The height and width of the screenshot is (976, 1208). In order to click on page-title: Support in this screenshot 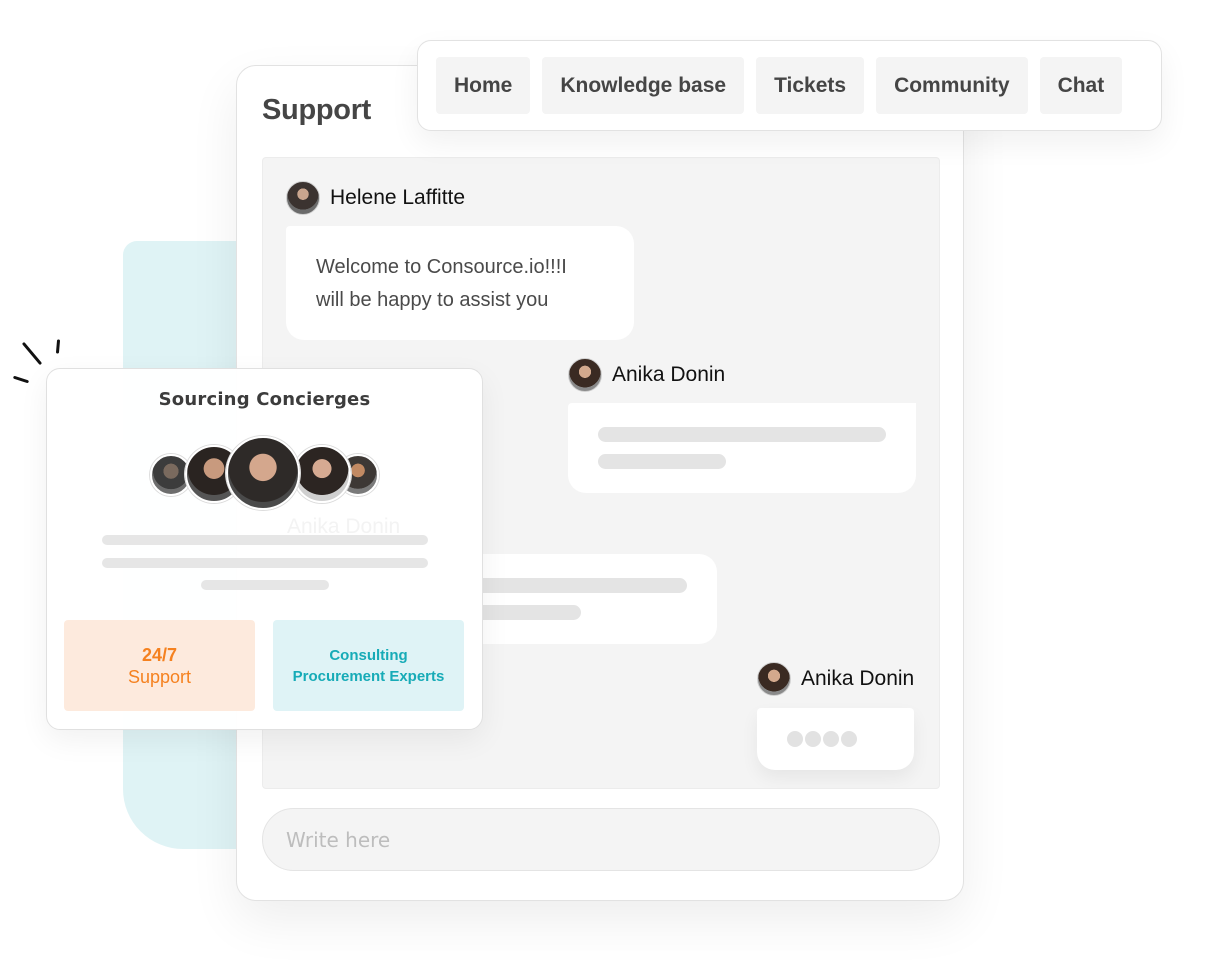, I will do `click(317, 110)`.